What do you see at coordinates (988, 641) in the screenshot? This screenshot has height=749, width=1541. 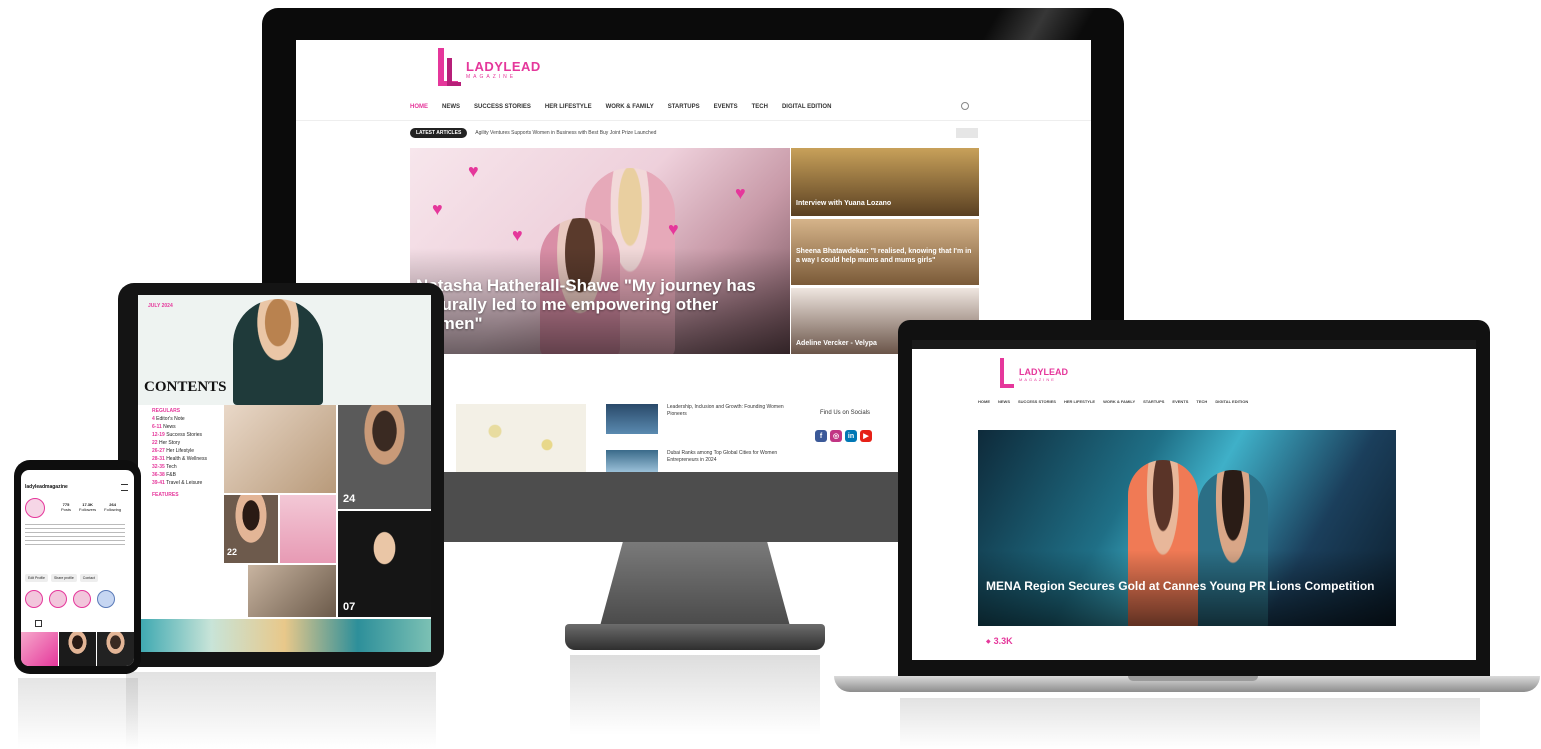 I see `share-icon: ◆` at bounding box center [988, 641].